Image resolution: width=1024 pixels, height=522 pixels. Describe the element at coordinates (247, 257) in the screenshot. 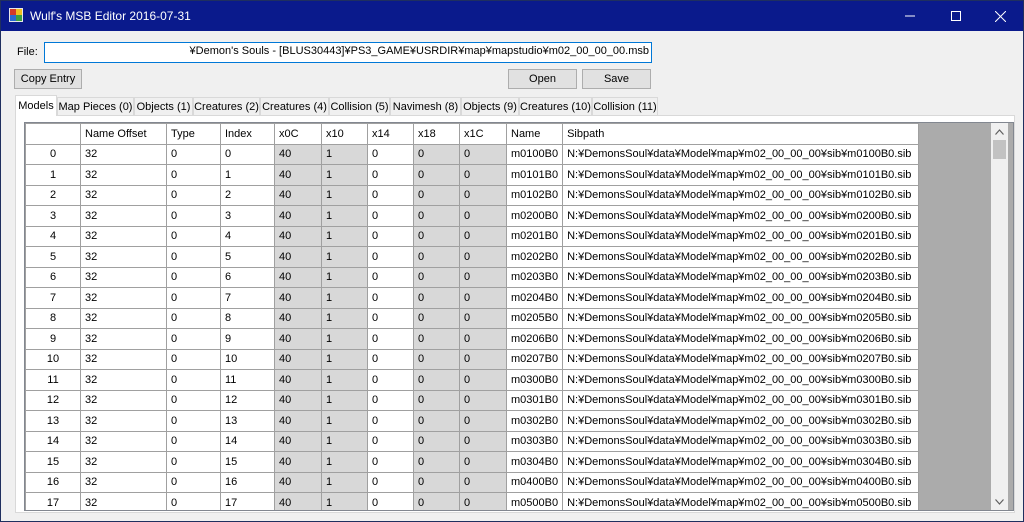

I see `cell-index: 5` at that location.